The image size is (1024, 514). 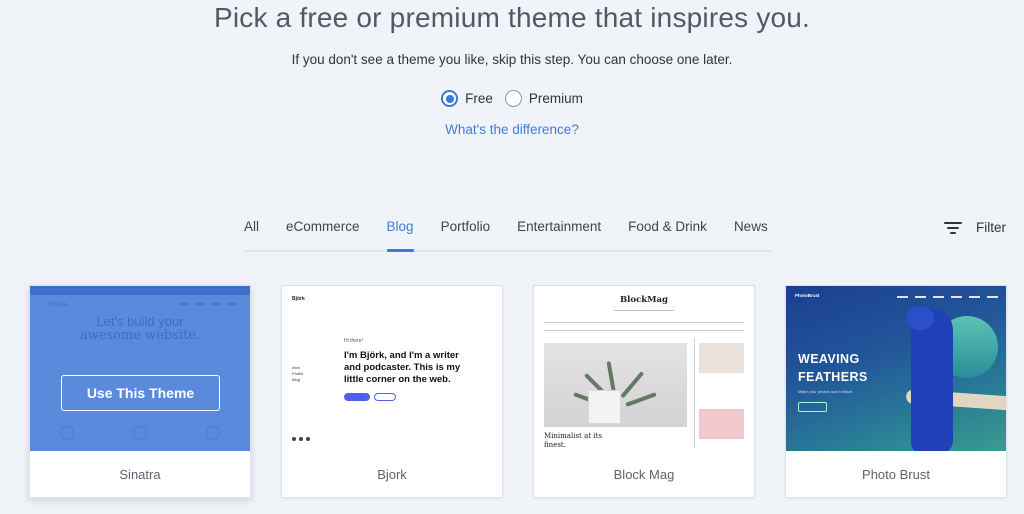 I want to click on theme-preview-block-mag: BlockMag Minimalist at its finest., so click(x=644, y=368).